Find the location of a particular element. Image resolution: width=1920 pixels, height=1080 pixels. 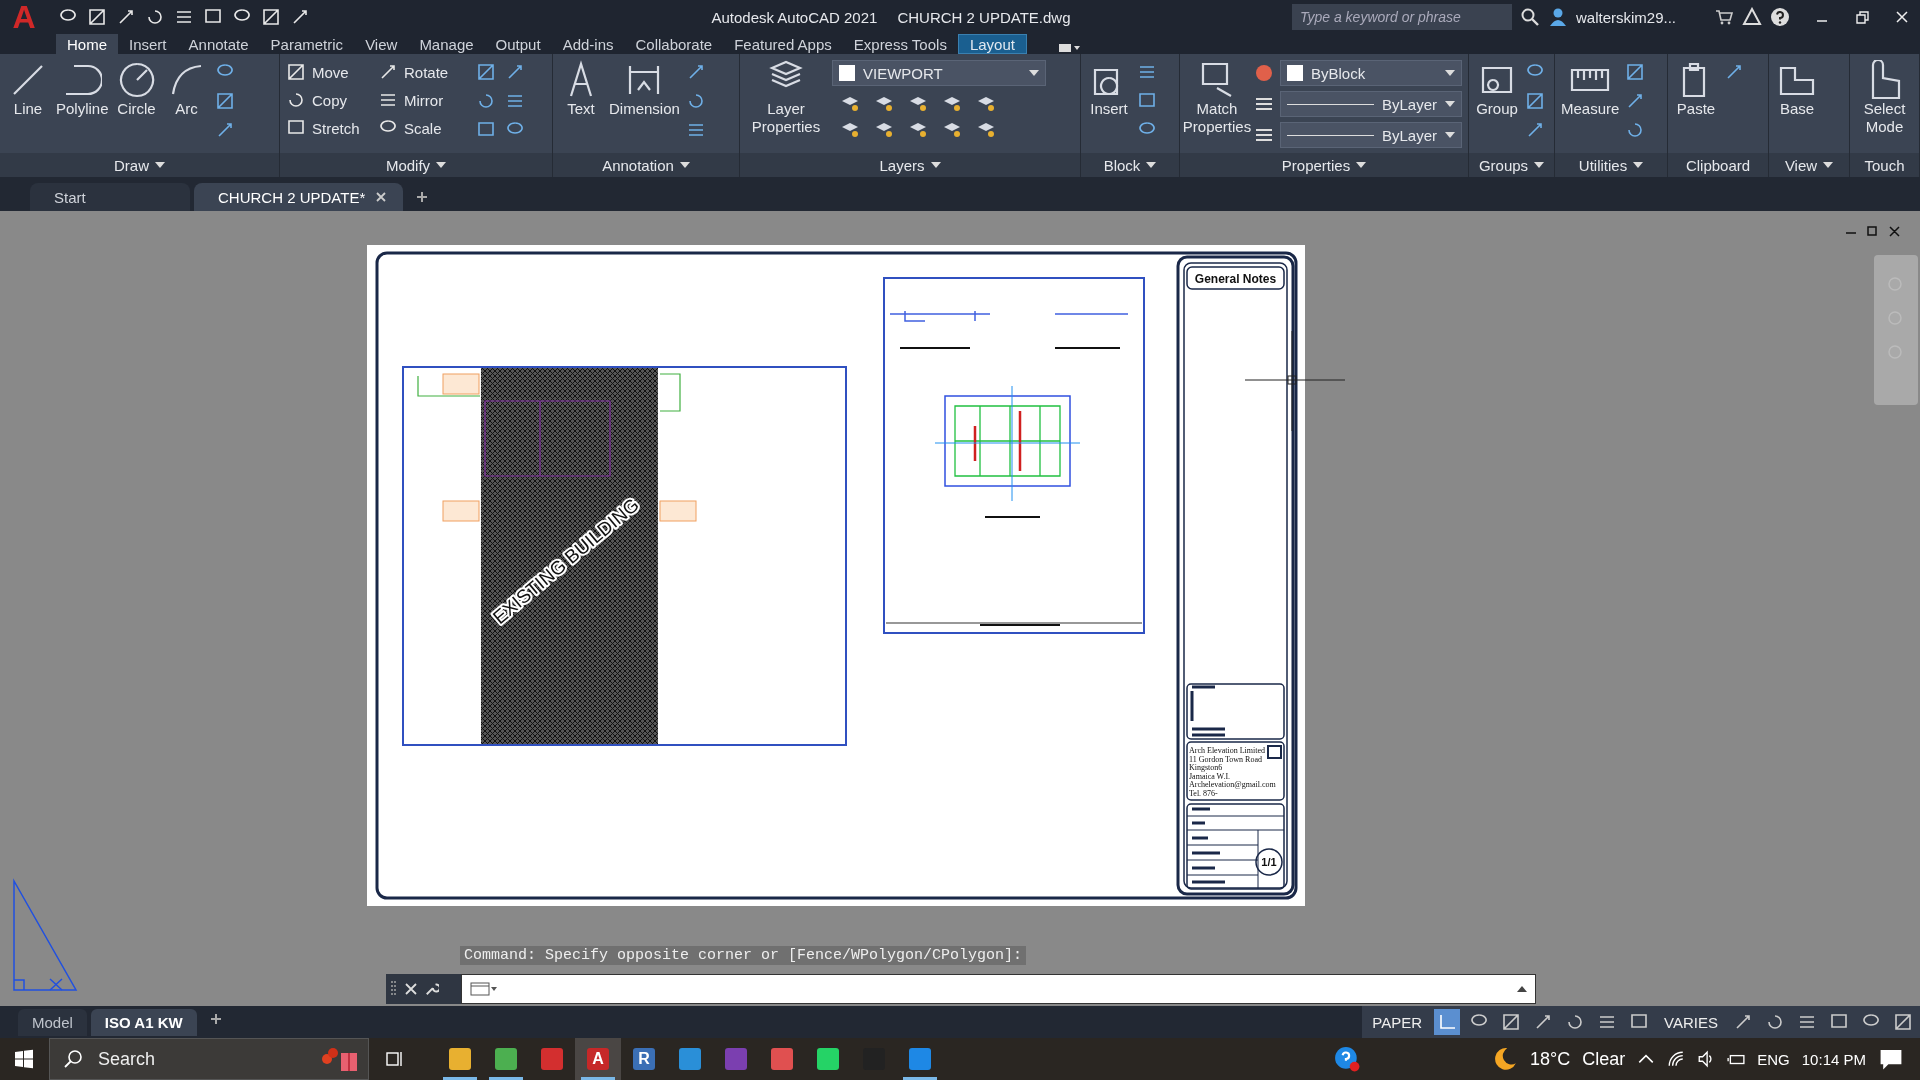

wifi-icon is located at coordinates (1676, 1059).